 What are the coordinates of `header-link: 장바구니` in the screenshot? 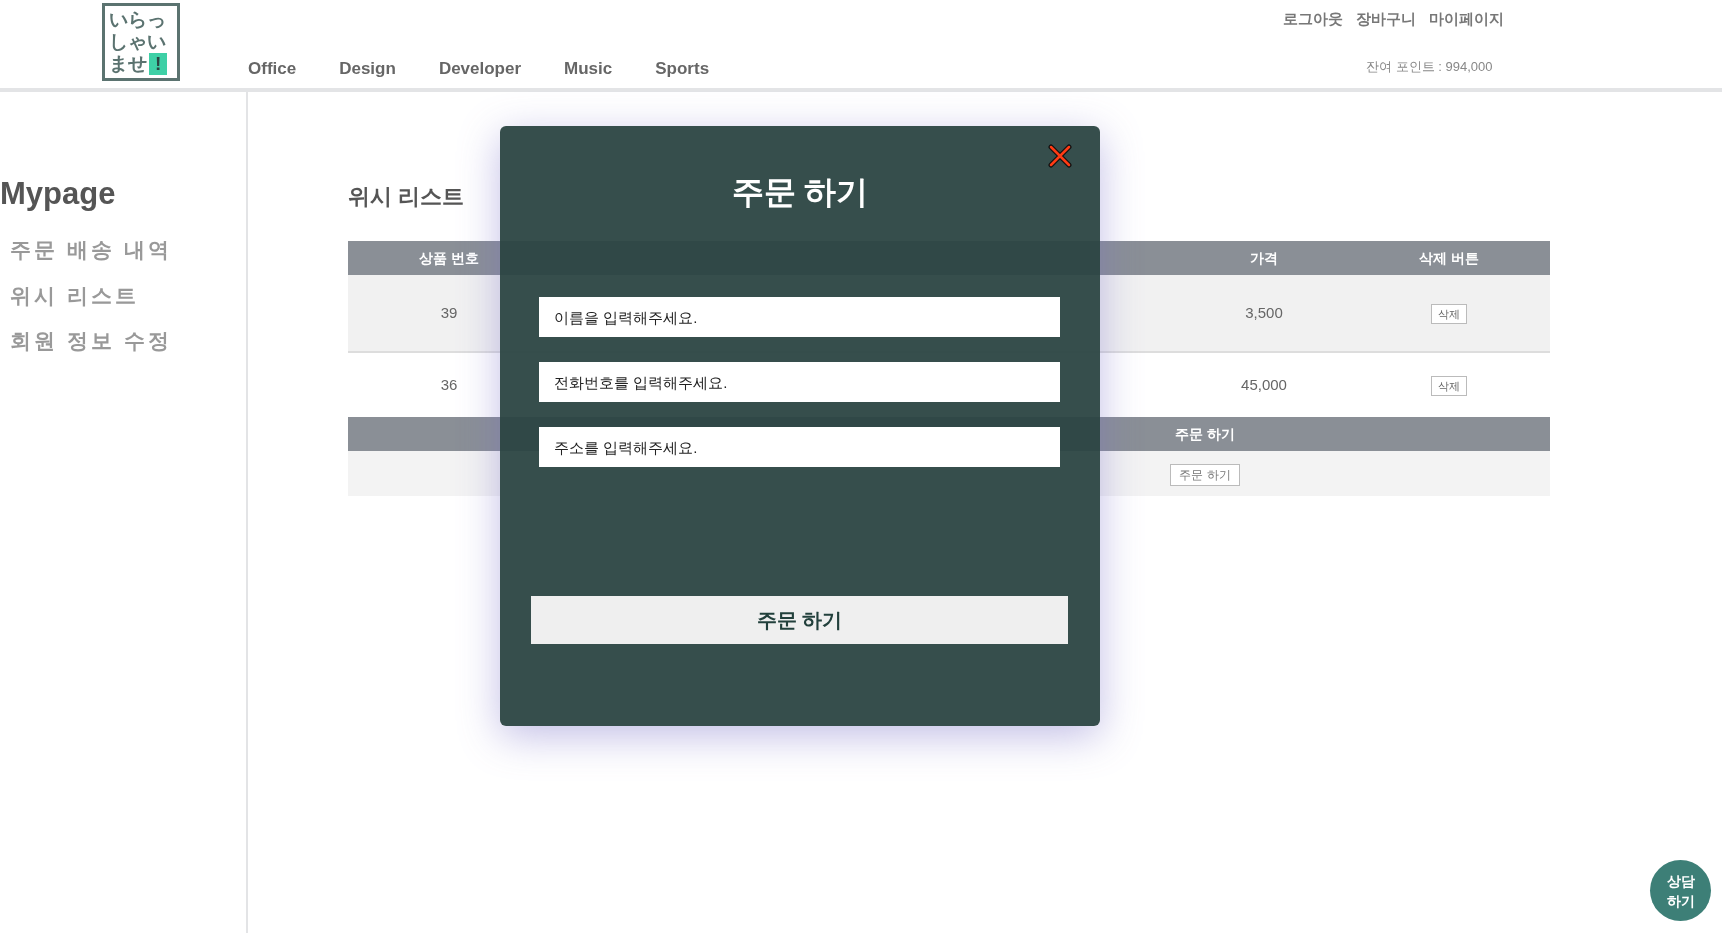 It's located at (1386, 19).